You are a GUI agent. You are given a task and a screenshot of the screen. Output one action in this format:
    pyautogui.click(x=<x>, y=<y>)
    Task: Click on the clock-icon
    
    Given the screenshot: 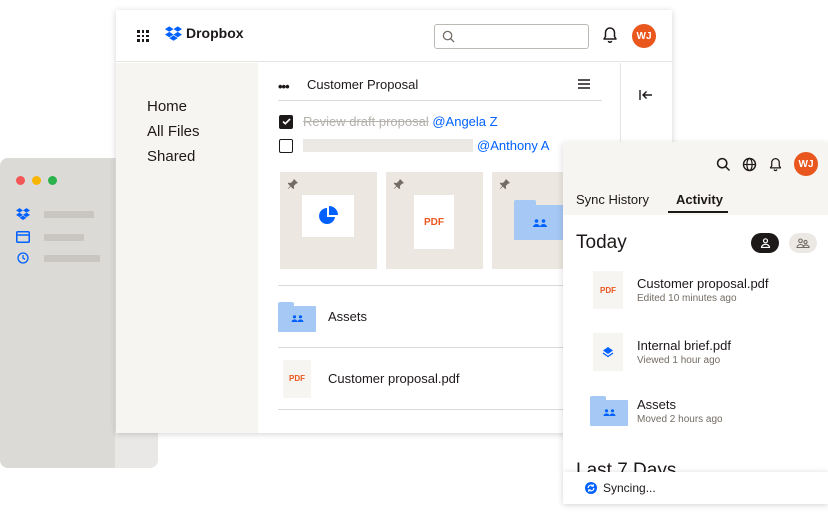 What is the action you would take?
    pyautogui.click(x=23, y=258)
    